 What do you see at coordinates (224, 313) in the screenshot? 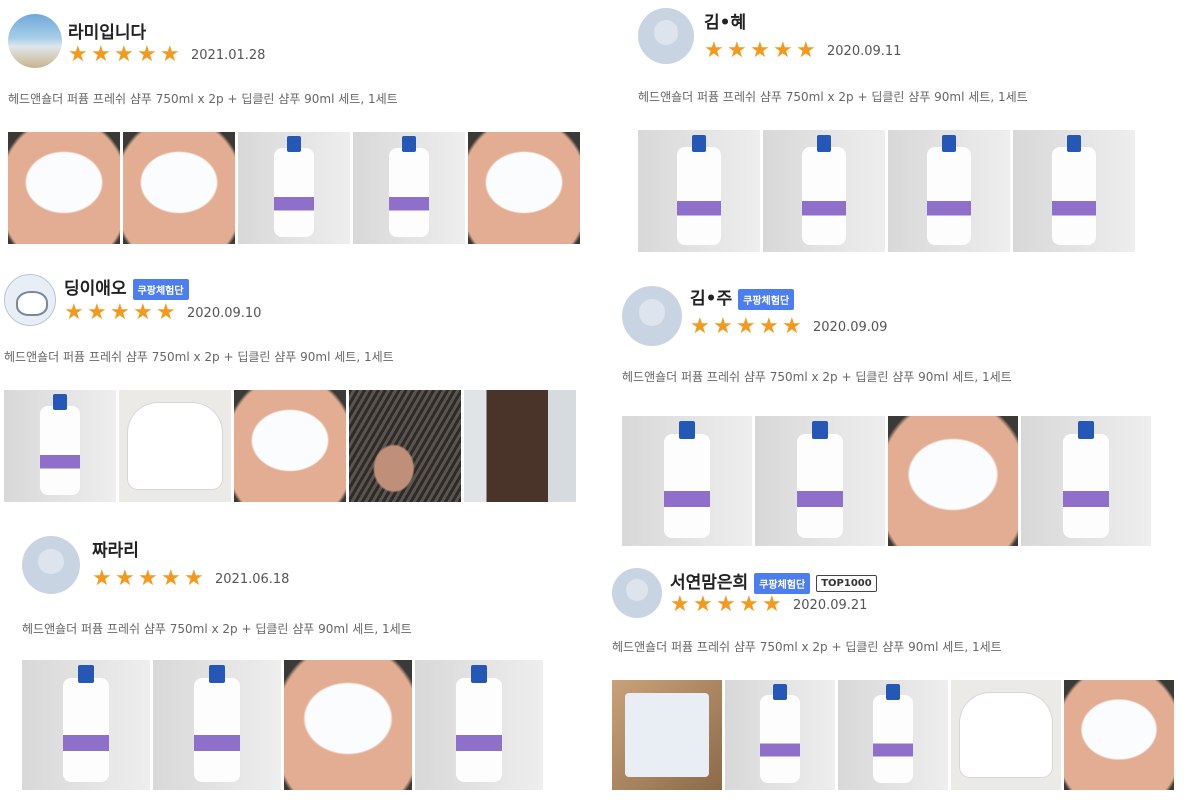
I see `review-date: 2020.09.10` at bounding box center [224, 313].